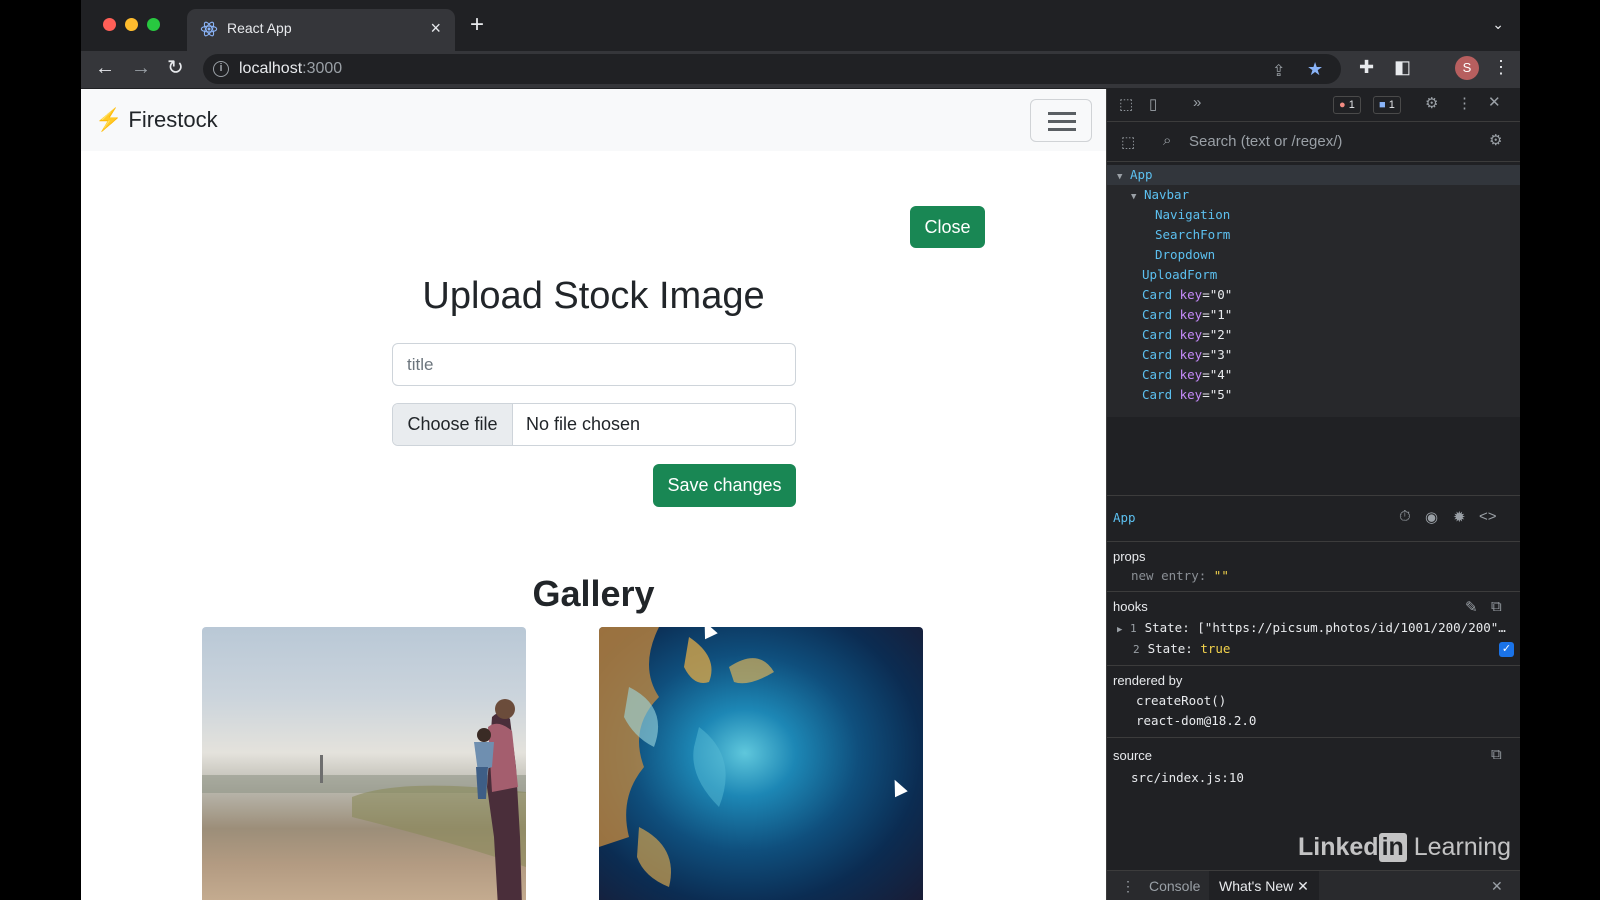 Image resolution: width=1600 pixels, height=900 pixels. Describe the element at coordinates (1187, 314) in the screenshot. I see `tree-node-card: Card key="1"` at that location.